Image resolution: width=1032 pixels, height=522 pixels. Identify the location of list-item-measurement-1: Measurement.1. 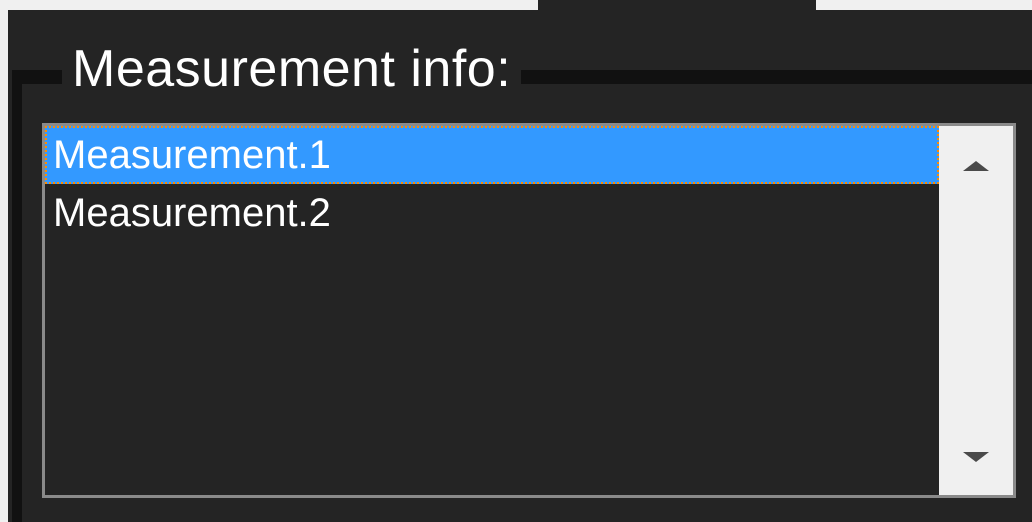
(492, 155).